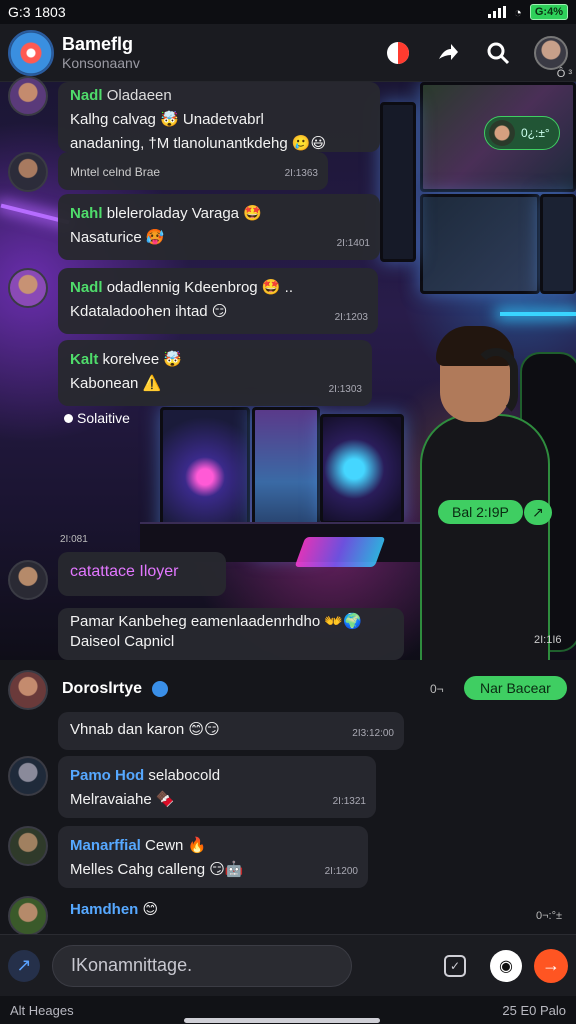  Describe the element at coordinates (149, 311) in the screenshot. I see `message-text: Kdataladoohen ihtad 😏` at that location.